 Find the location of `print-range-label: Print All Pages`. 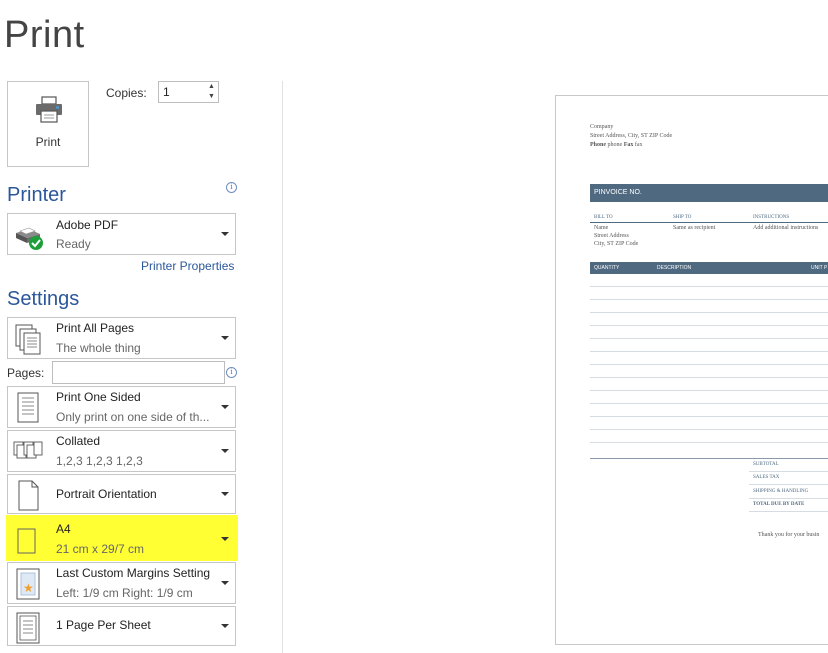

print-range-label: Print All Pages is located at coordinates (95, 328).